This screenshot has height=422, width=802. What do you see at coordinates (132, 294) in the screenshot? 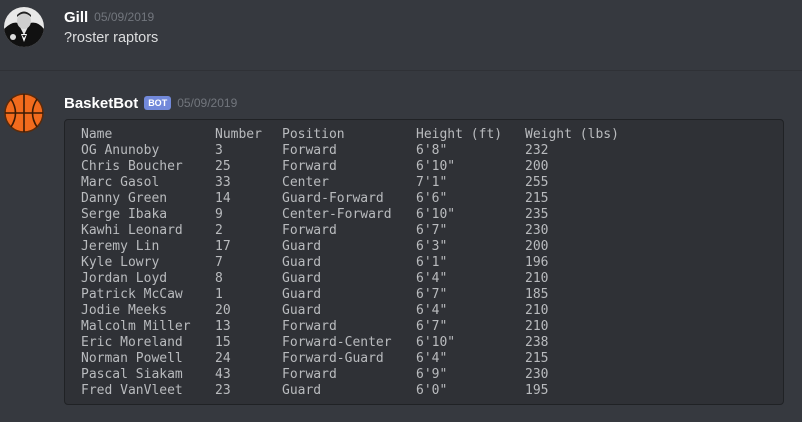
I see `player-name: Patrick McCaw` at bounding box center [132, 294].